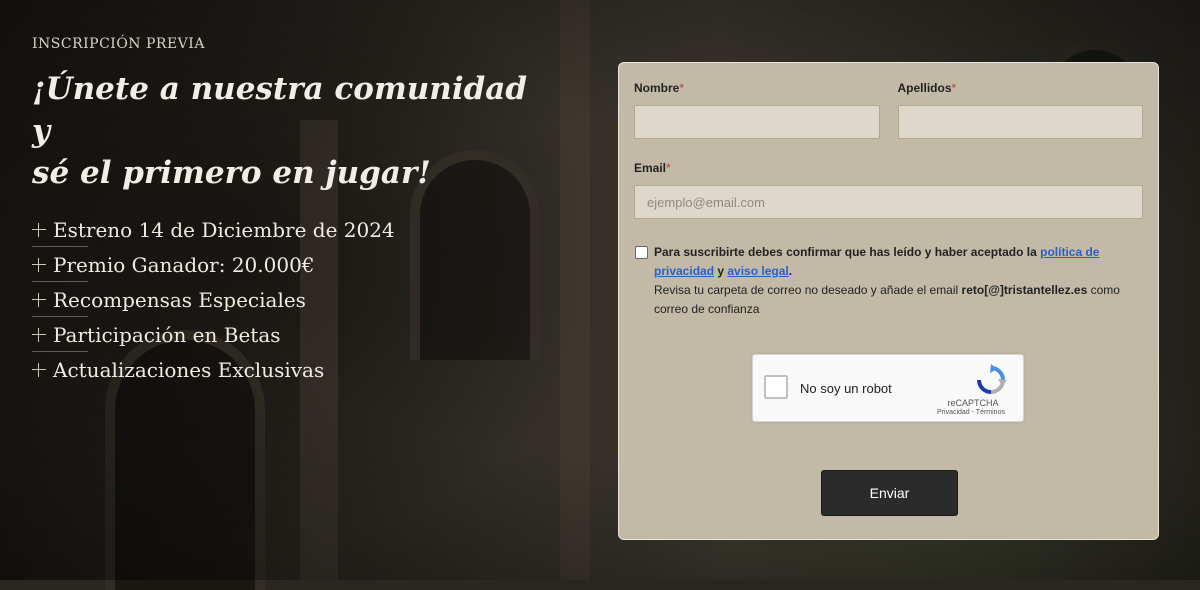 The height and width of the screenshot is (590, 1200). Describe the element at coordinates (888, 202) in the screenshot. I see `email-input` at that location.